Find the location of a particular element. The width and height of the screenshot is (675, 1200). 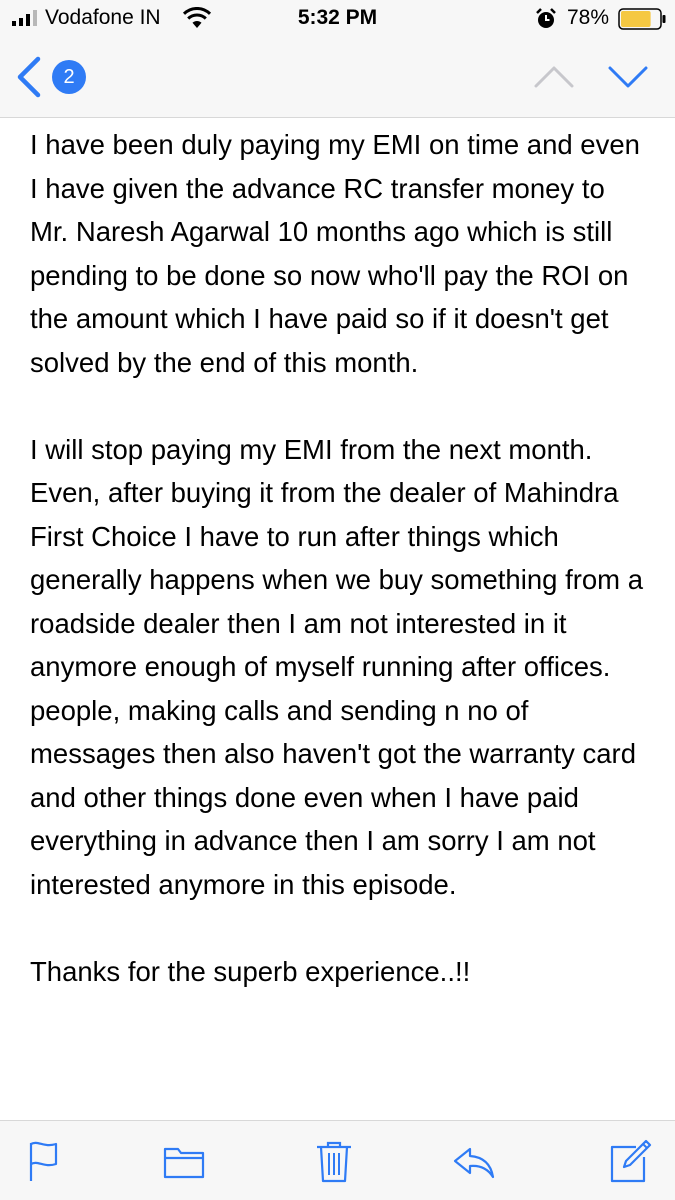

compose-icon is located at coordinates (630, 1161).